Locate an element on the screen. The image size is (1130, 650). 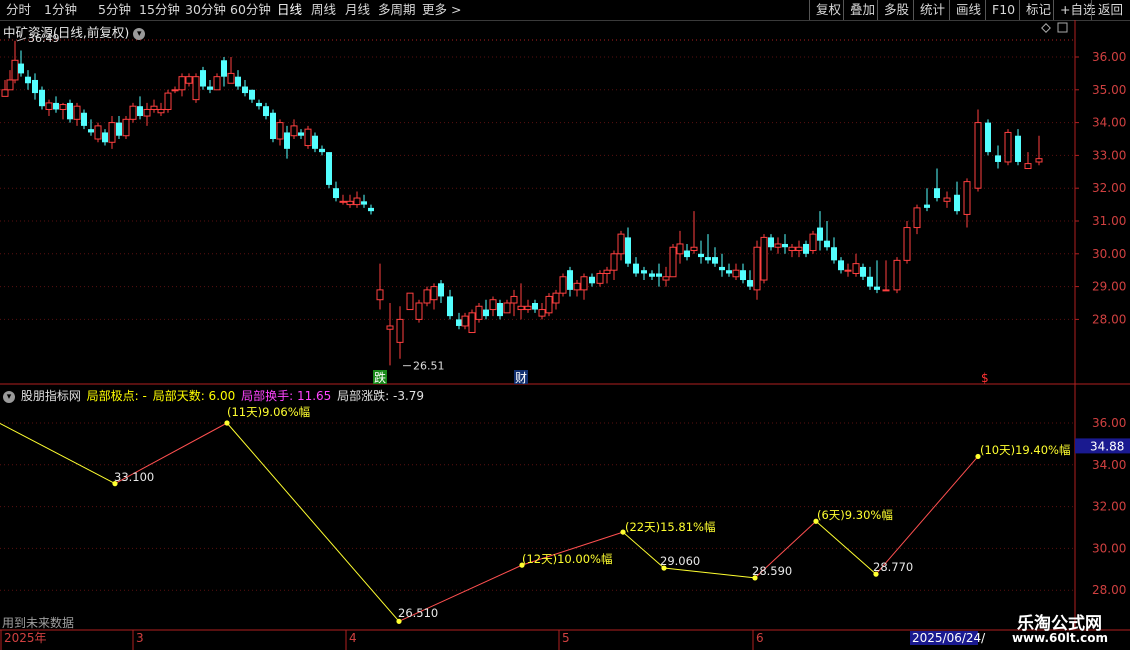
period-tab-30min: 30分钟 is located at coordinates (205, 10).